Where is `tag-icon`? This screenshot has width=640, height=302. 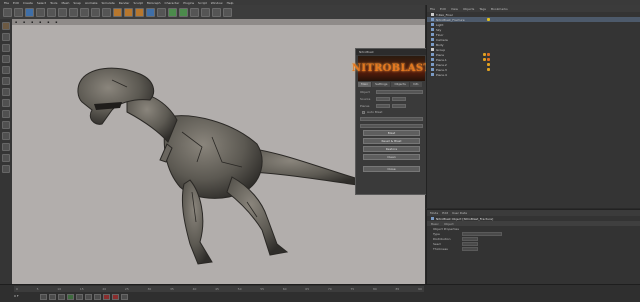
tag-icon is located at coordinates (488, 19).